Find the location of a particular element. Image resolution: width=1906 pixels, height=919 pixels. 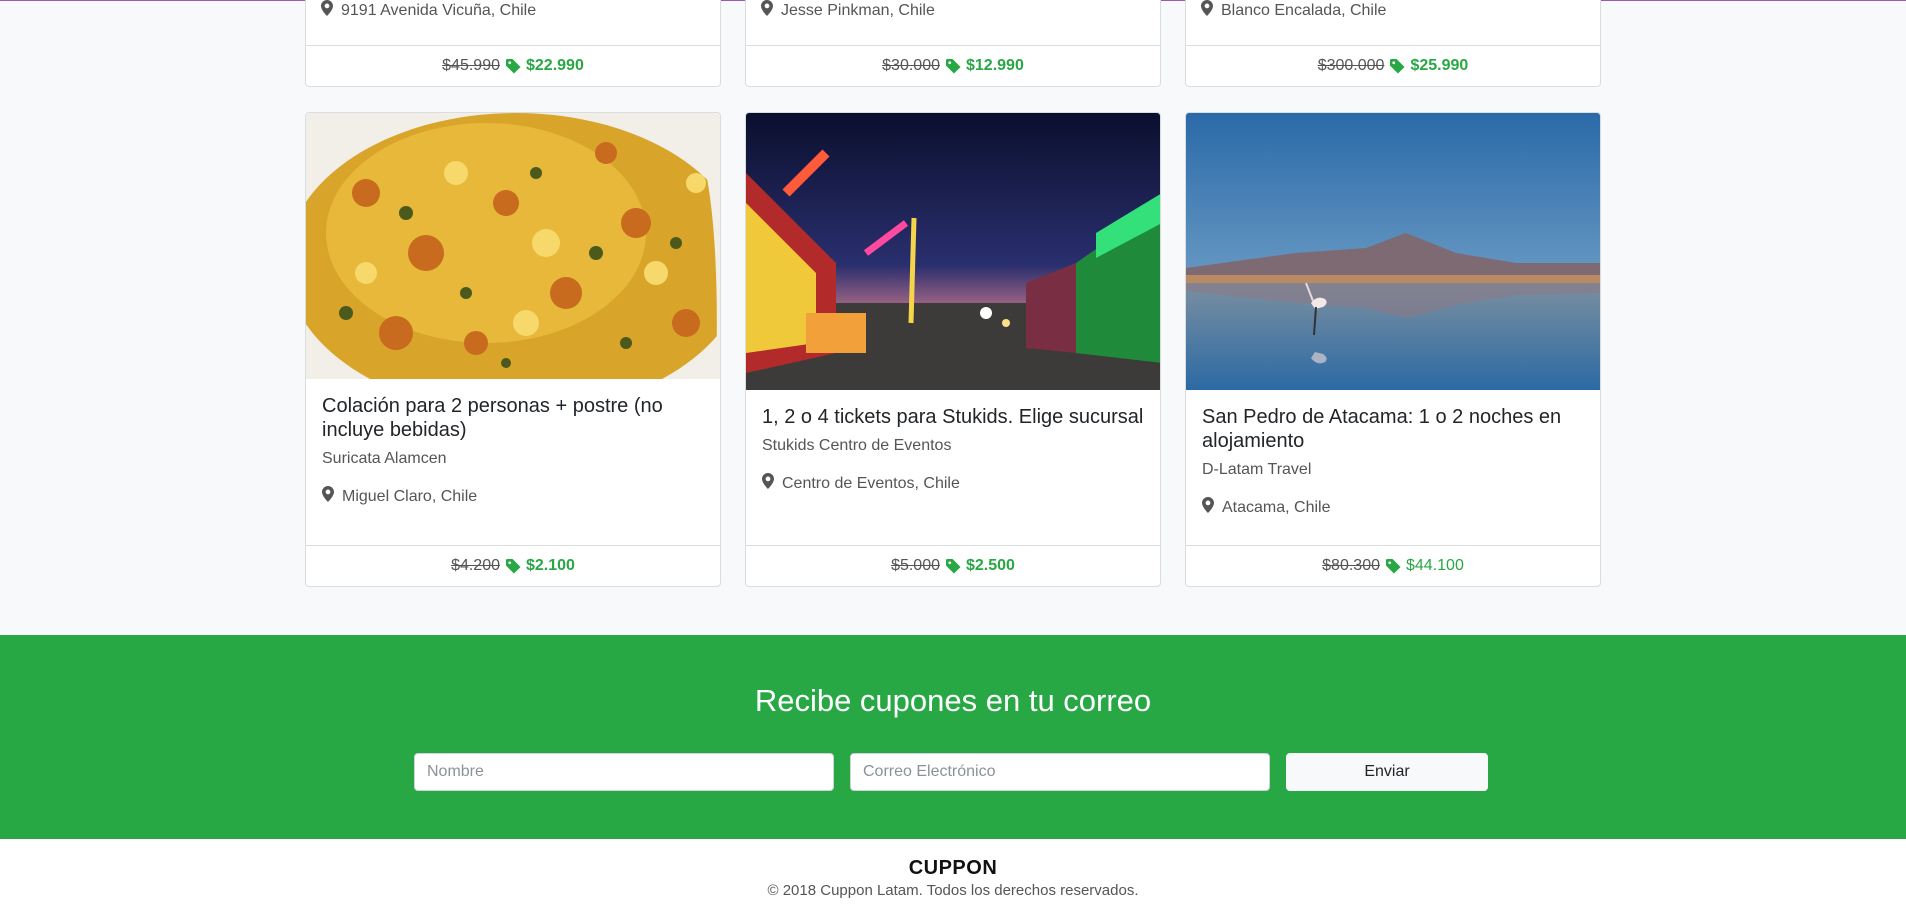

card-price-footer: $4.200 $2.100 is located at coordinates (513, 565).